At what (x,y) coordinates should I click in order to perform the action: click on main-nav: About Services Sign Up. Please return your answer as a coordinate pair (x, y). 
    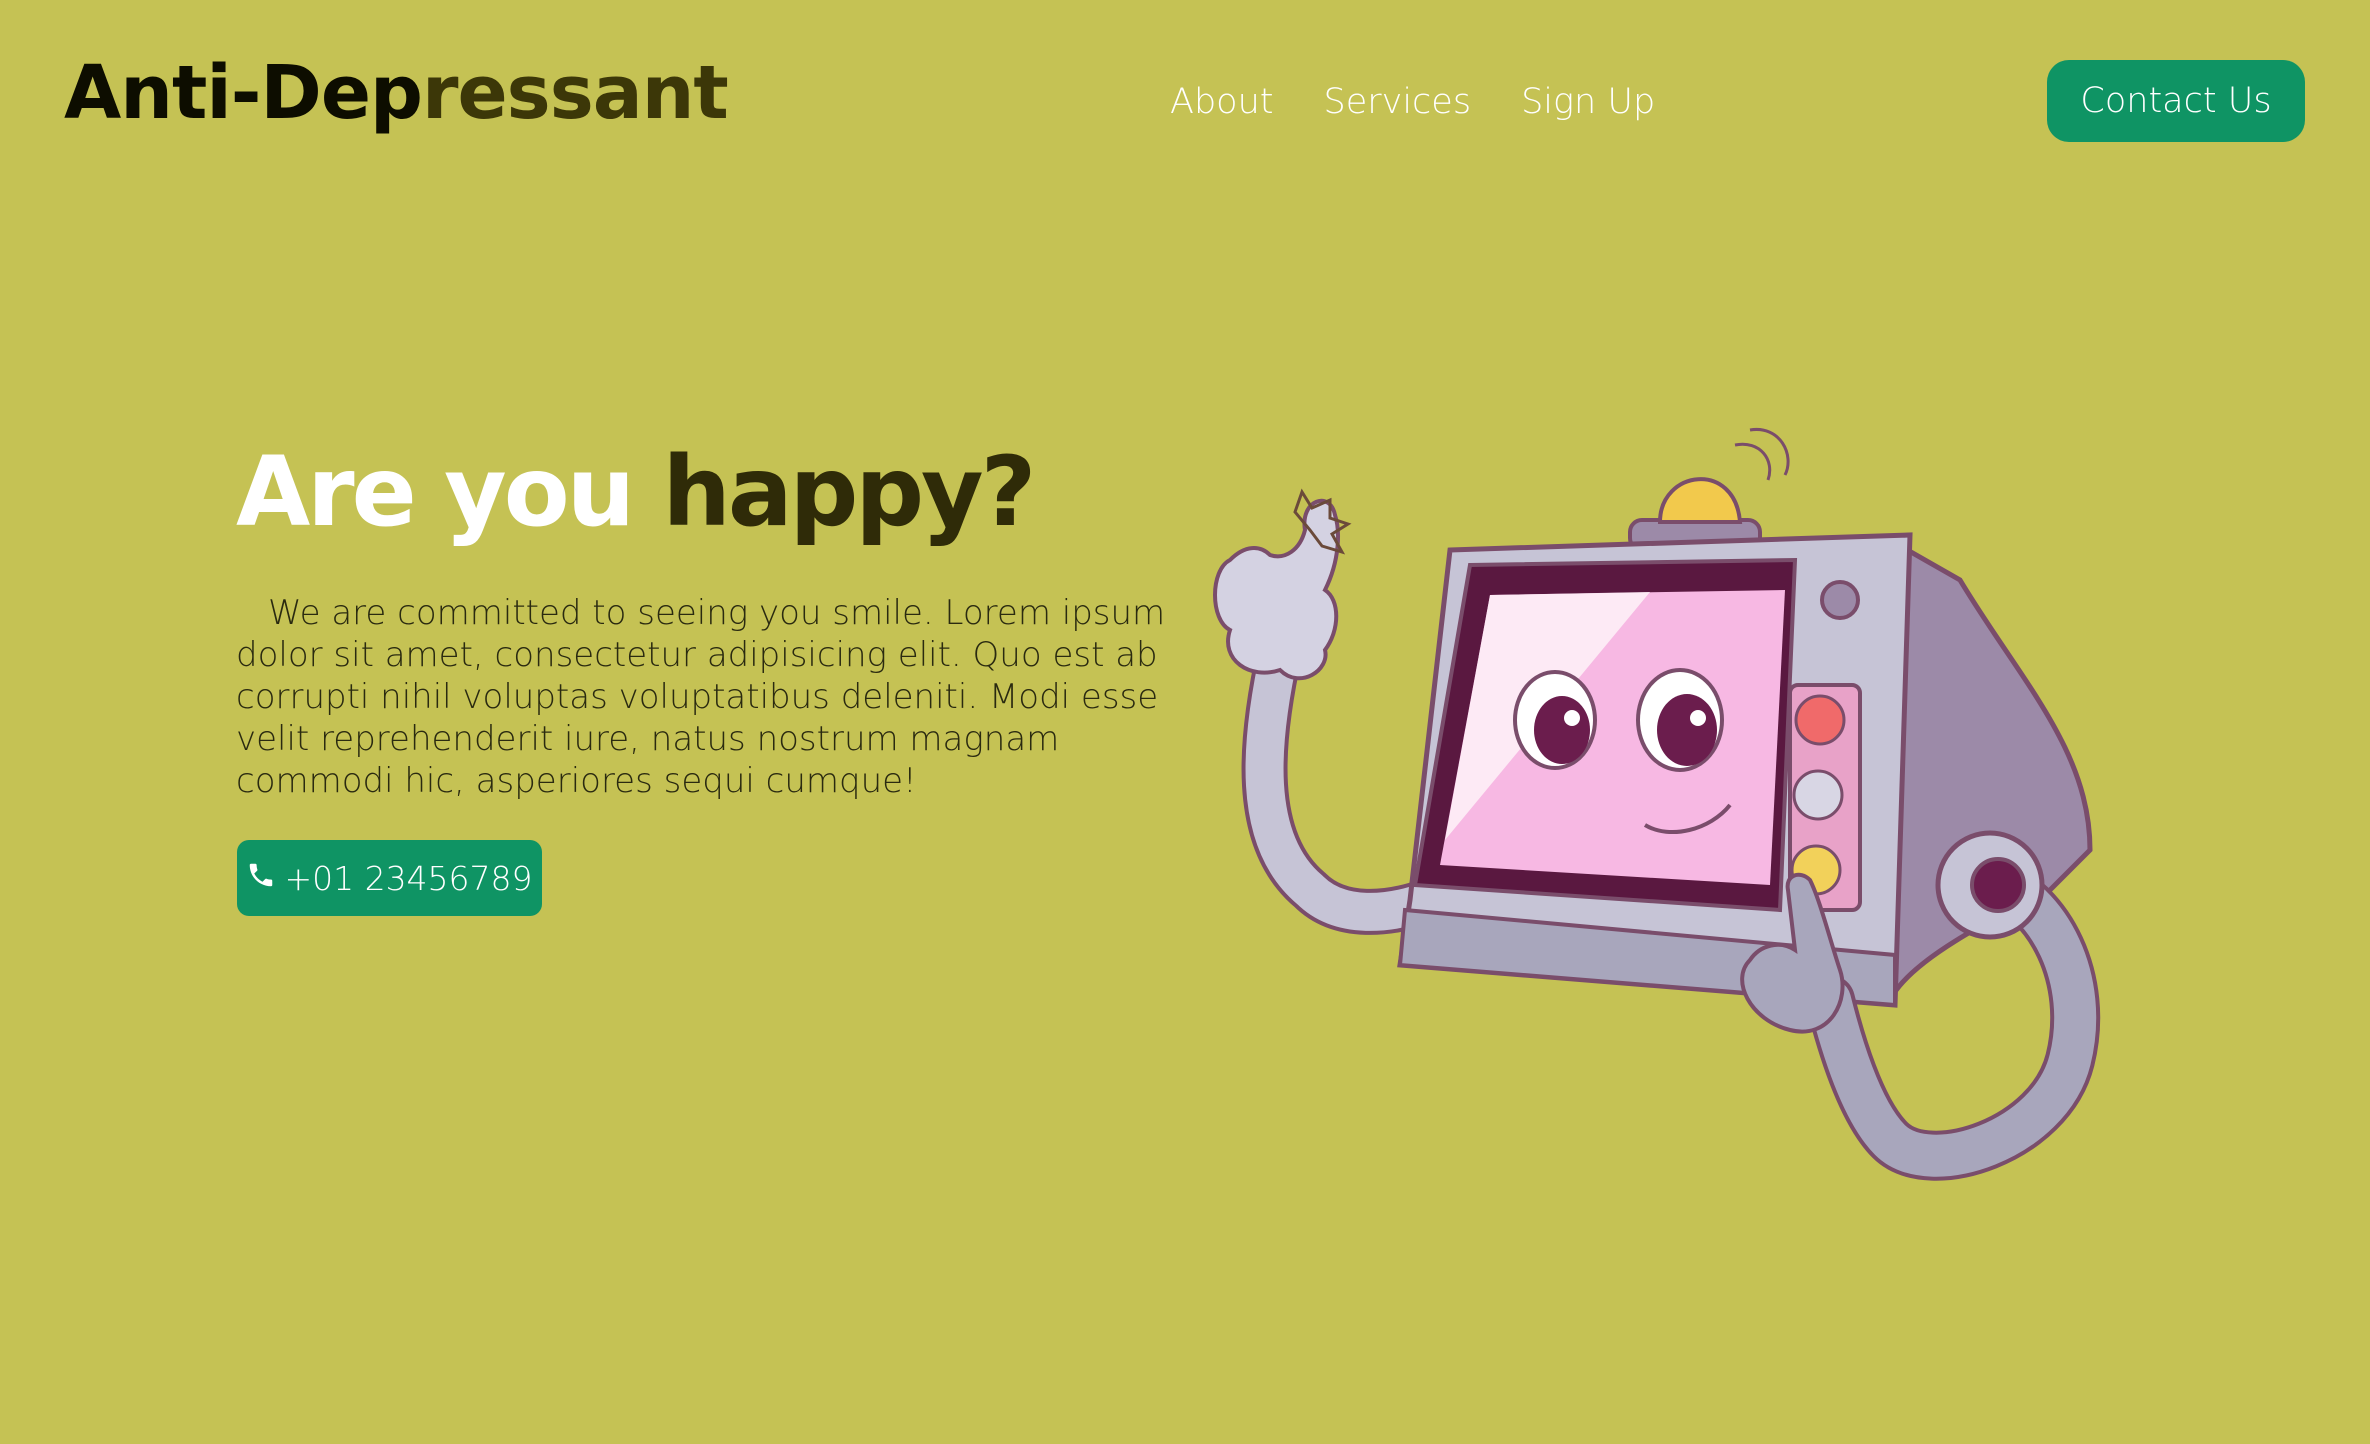
    Looking at the image, I should click on (1412, 102).